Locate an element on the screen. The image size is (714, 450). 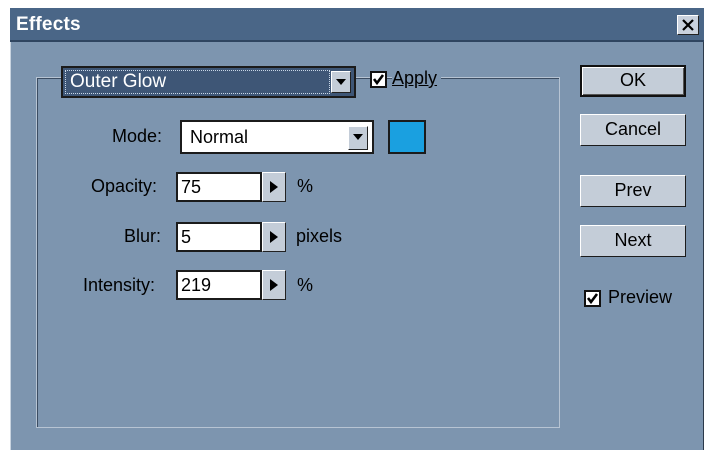
intensity-label: Intensity: is located at coordinates (119, 285).